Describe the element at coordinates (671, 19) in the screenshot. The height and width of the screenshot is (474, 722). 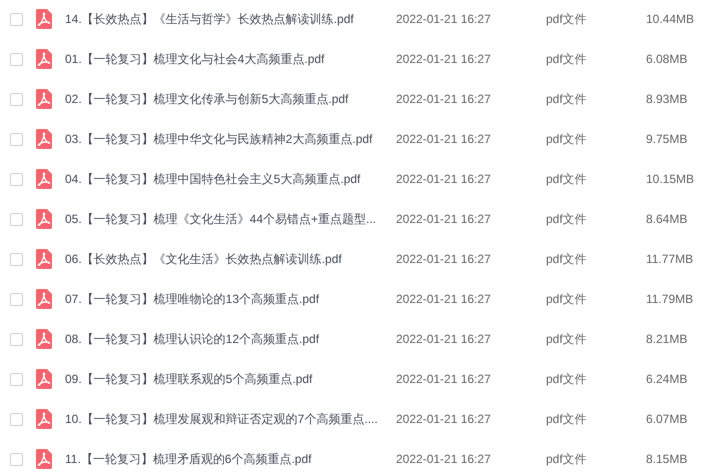
I see `file-size: 10.44MB` at that location.